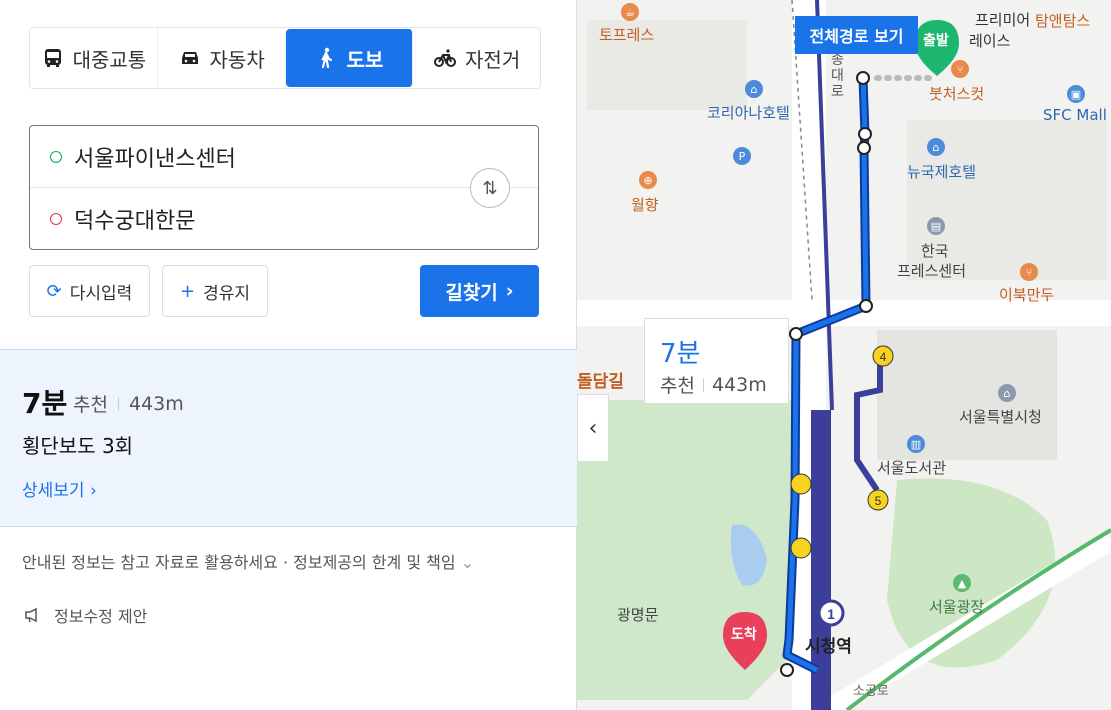 The width and height of the screenshot is (1111, 710). What do you see at coordinates (828, 644) in the screenshot?
I see `poi-city-hall-station: 시청역` at bounding box center [828, 644].